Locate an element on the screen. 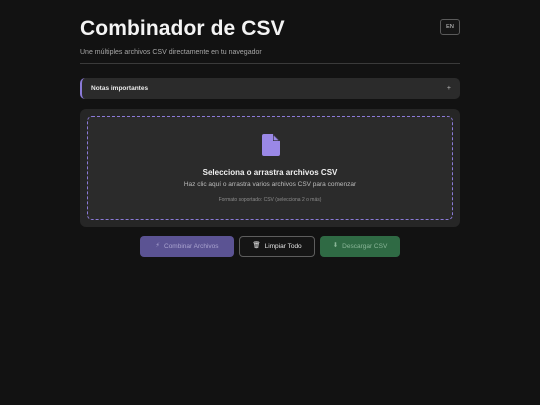  download-csv-button: ⬇ Descargar CSV is located at coordinates (360, 246).